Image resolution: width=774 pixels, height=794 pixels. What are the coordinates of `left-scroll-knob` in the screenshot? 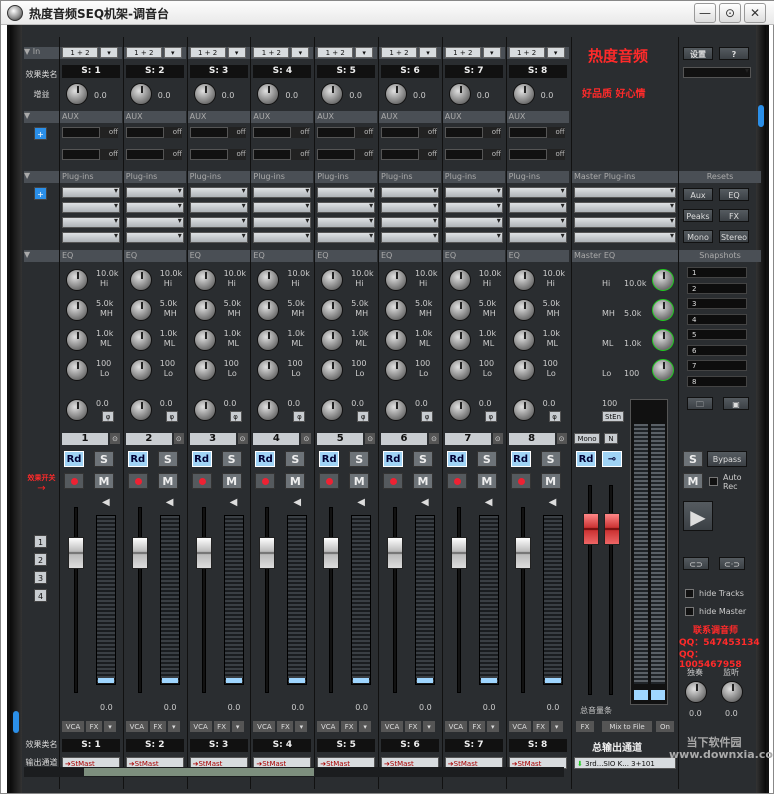 It's located at (16, 722).